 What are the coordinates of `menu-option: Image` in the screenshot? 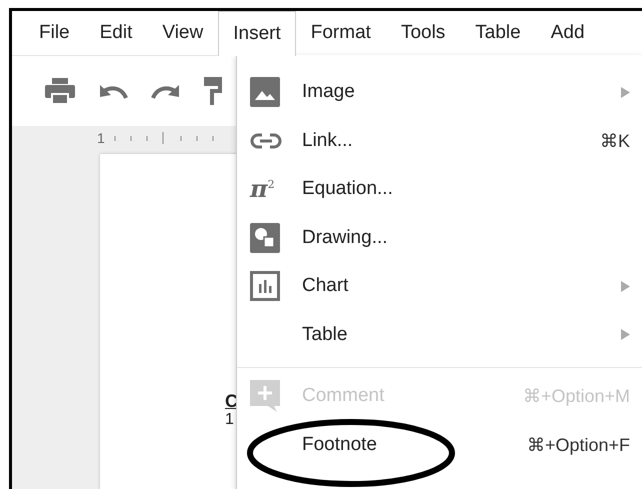 It's located at (439, 92).